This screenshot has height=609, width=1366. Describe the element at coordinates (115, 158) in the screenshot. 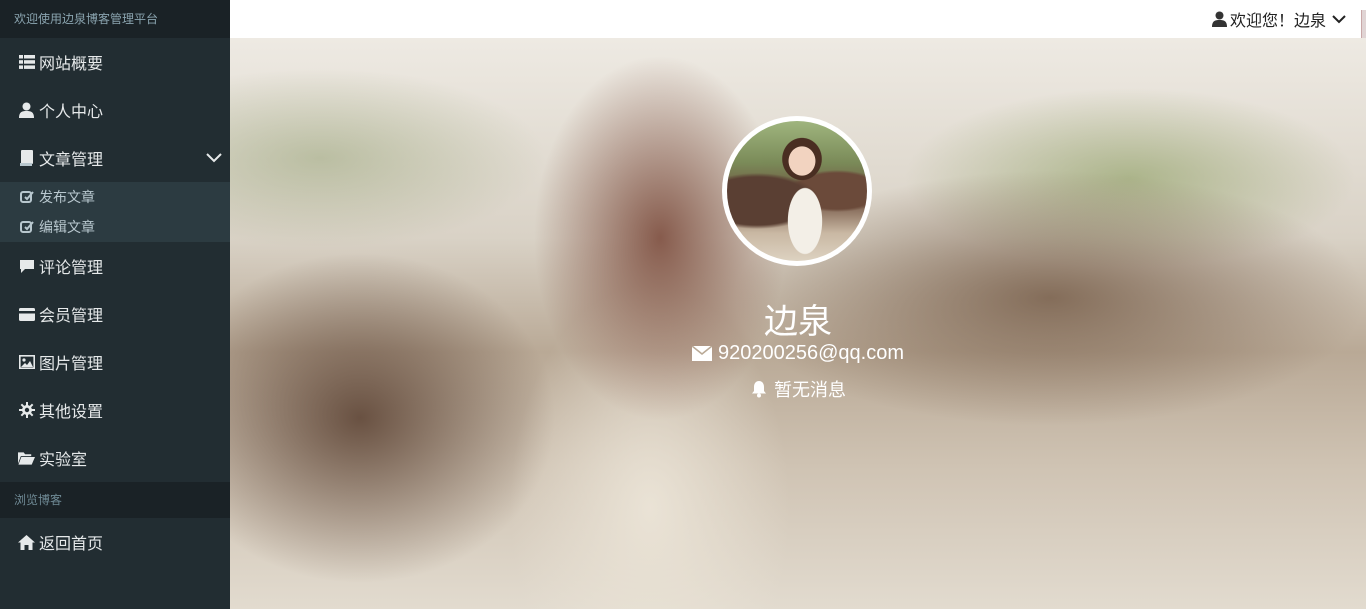

I see `sidebar-item-article-management: 文章管理` at that location.